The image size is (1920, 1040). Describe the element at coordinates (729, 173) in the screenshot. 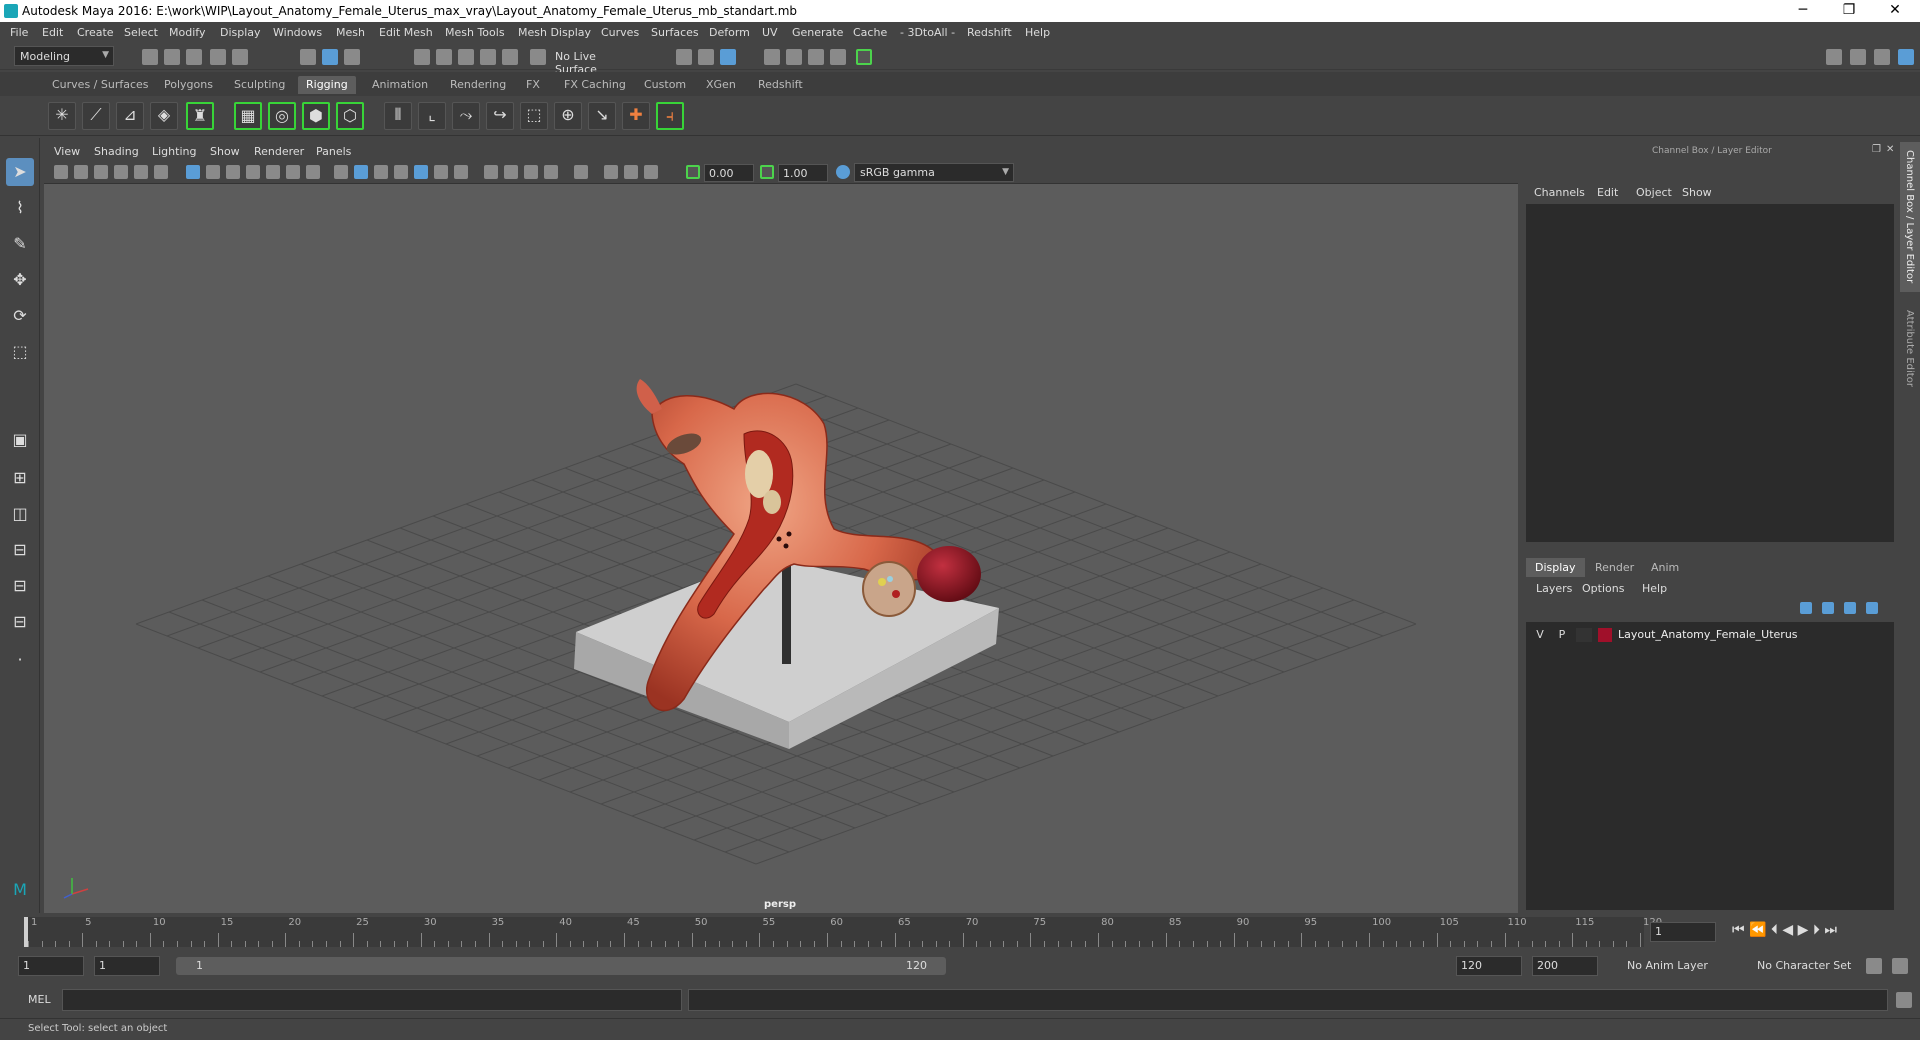

I see `exposure-field: 0.00` at that location.